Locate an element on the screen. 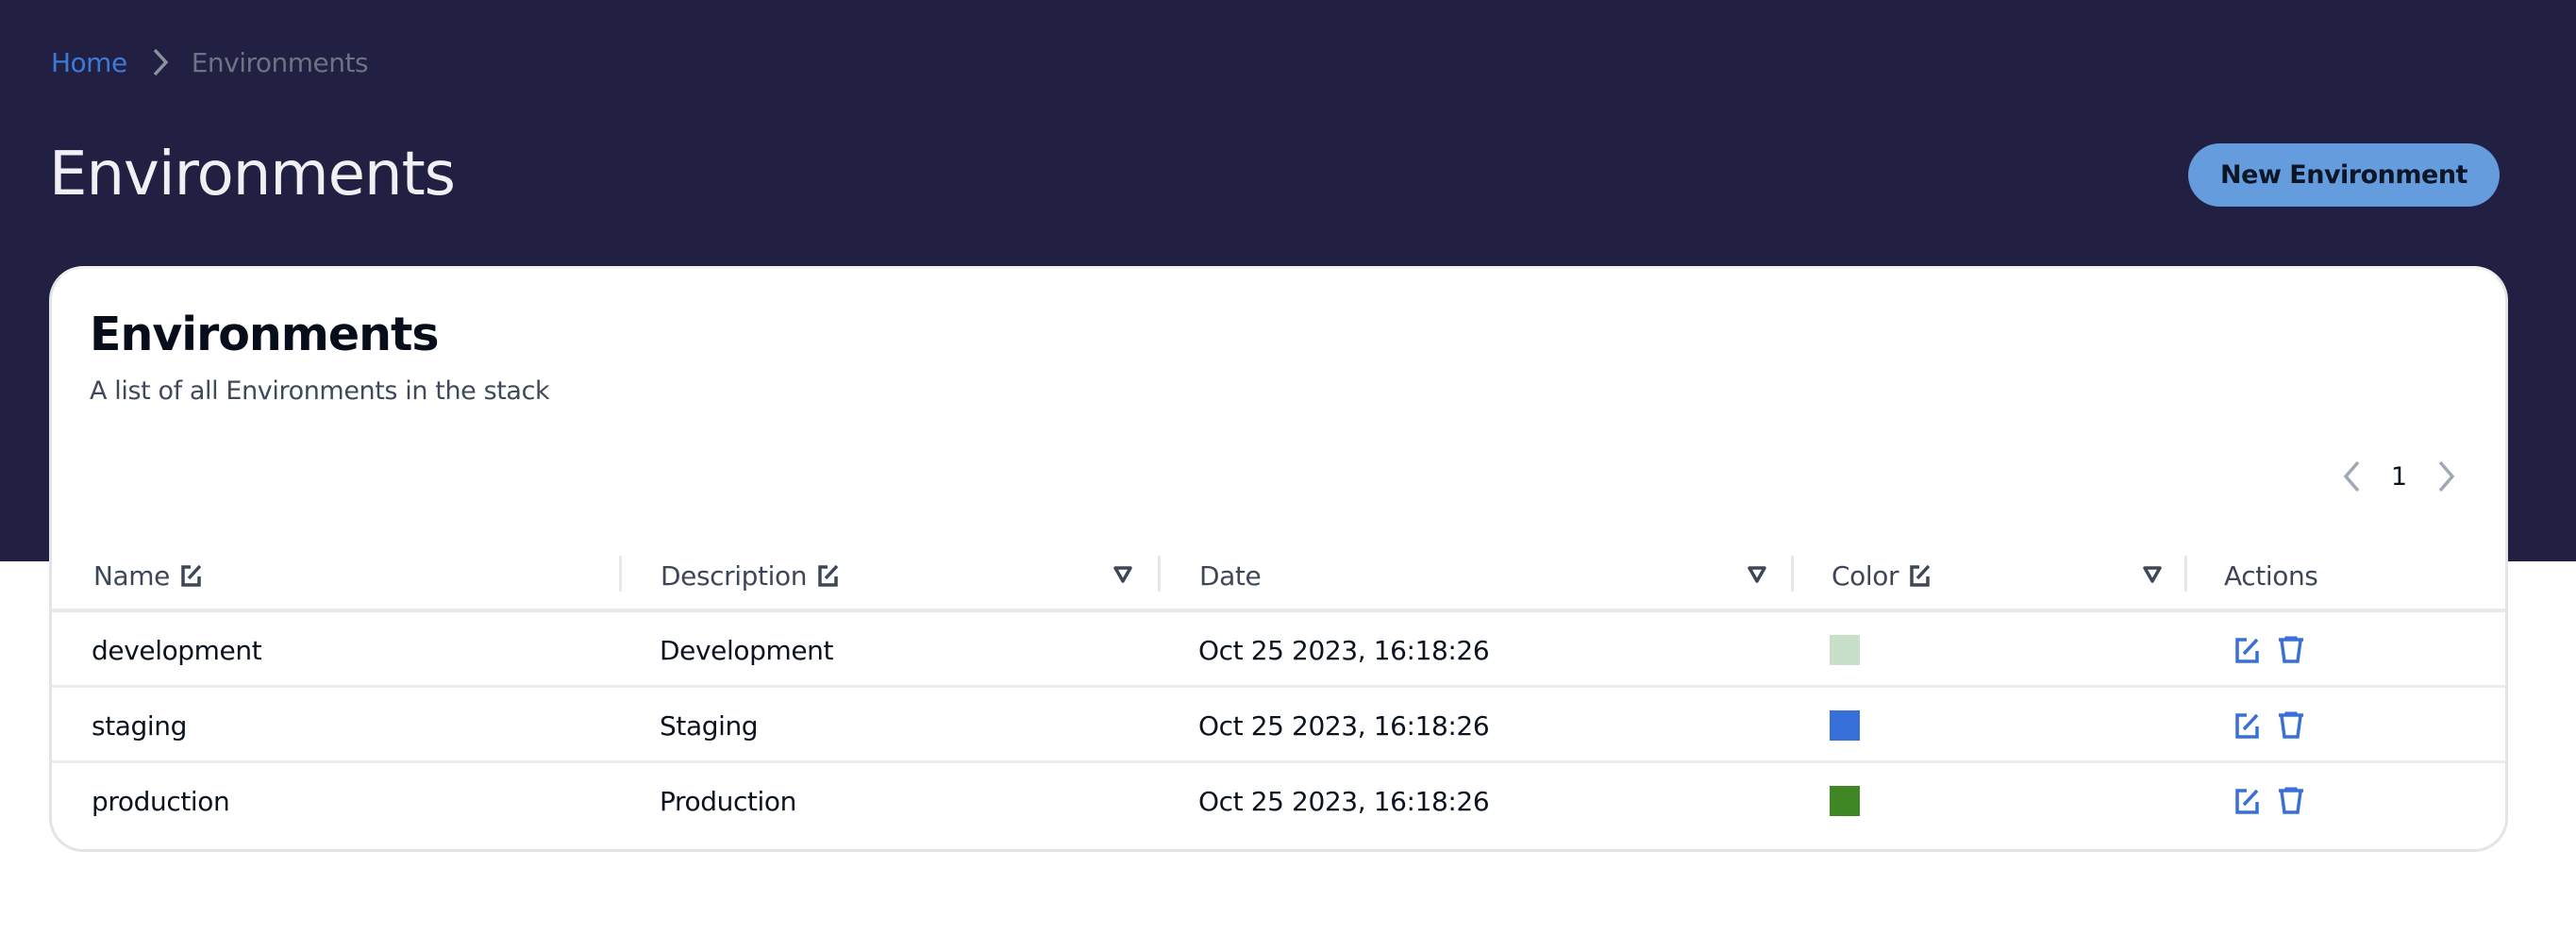  cell-description: Development is located at coordinates (747, 650).